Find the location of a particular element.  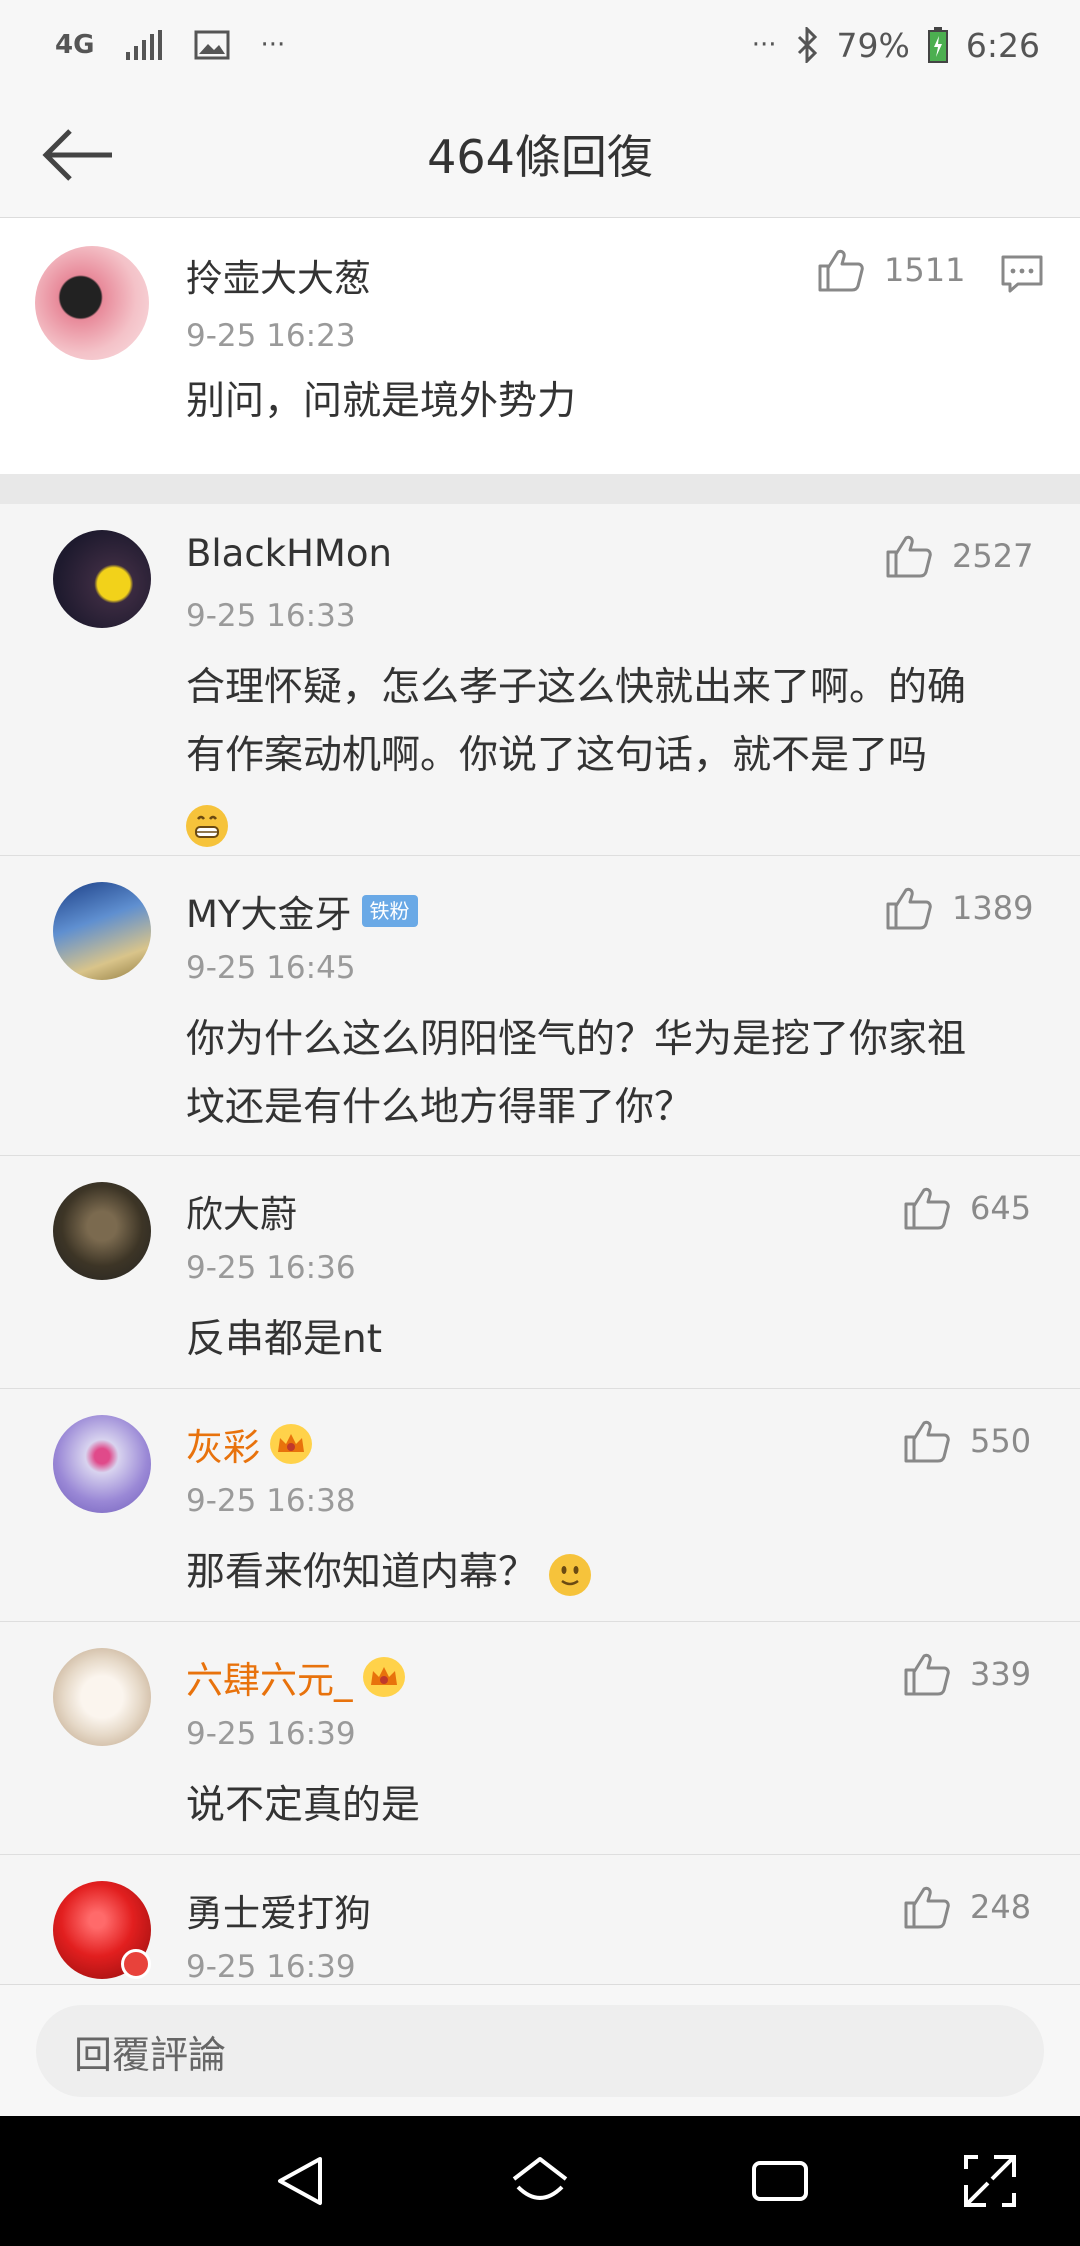

reply-item: 欣大蔚 9-25 16:36 反串都是nt 645 is located at coordinates (540, 1272).